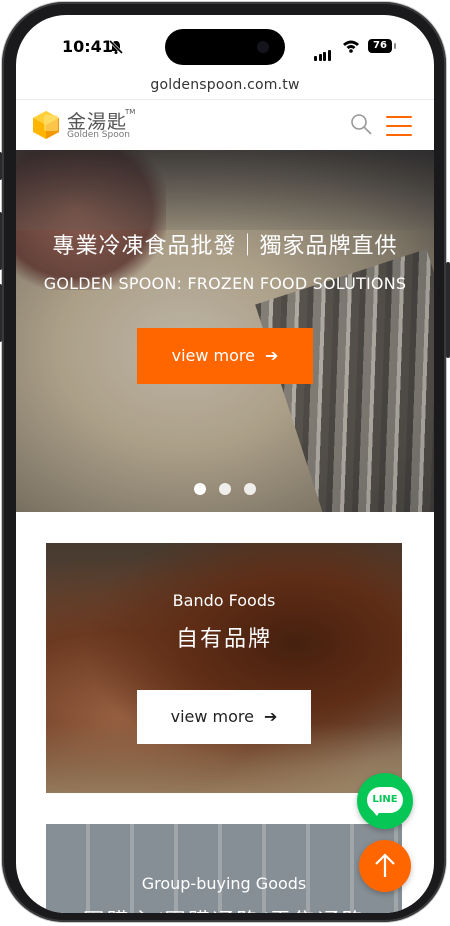  I want to click on bell-slash-icon, so click(116, 47).